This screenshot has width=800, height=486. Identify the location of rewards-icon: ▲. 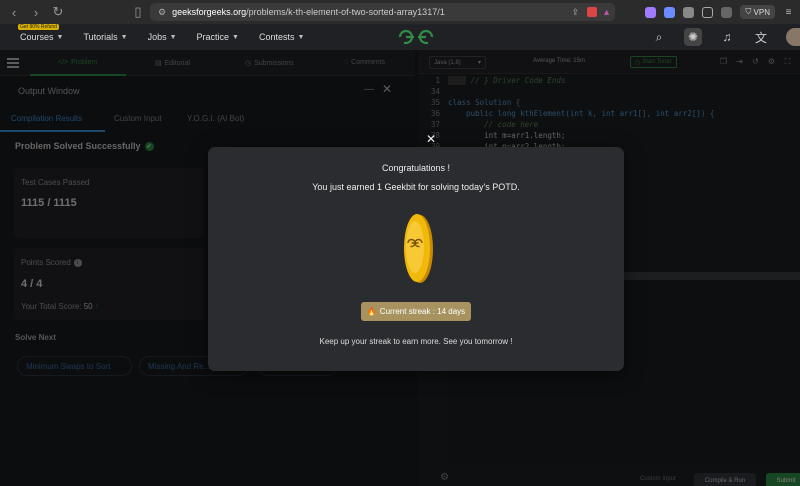
(606, 12).